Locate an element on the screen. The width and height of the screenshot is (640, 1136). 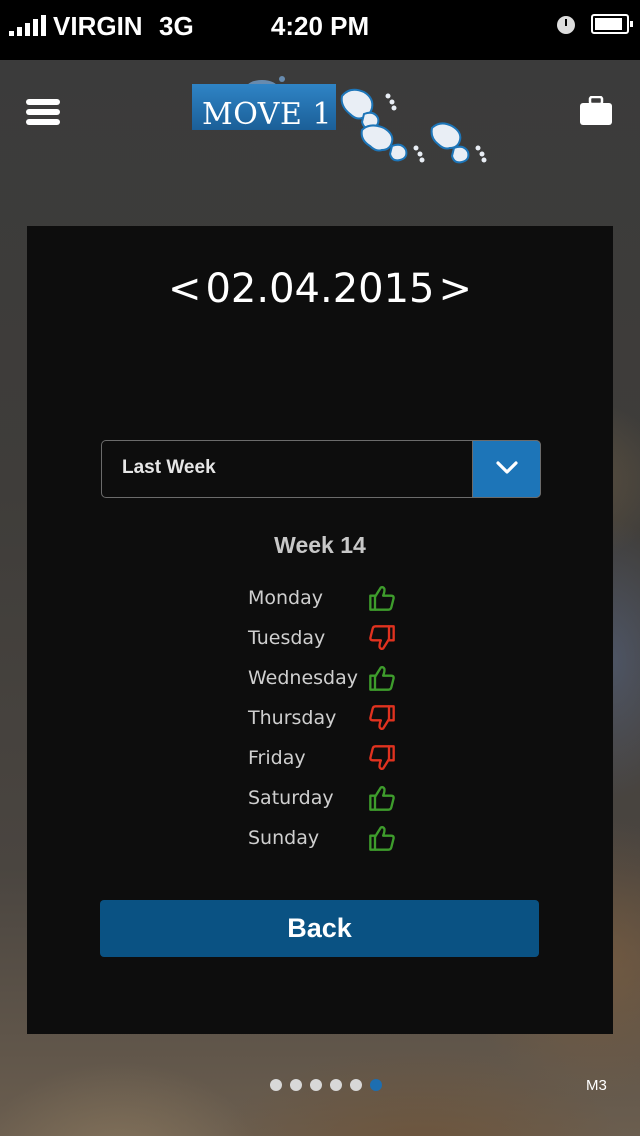
date-navigator: < 02.04.2015 > is located at coordinates (320, 289).